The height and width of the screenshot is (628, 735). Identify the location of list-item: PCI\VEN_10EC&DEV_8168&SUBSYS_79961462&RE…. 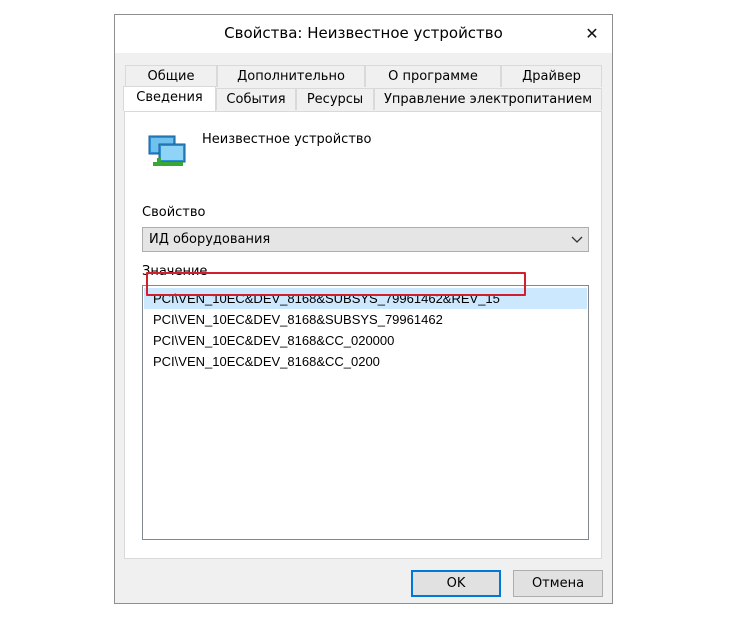
(365, 298).